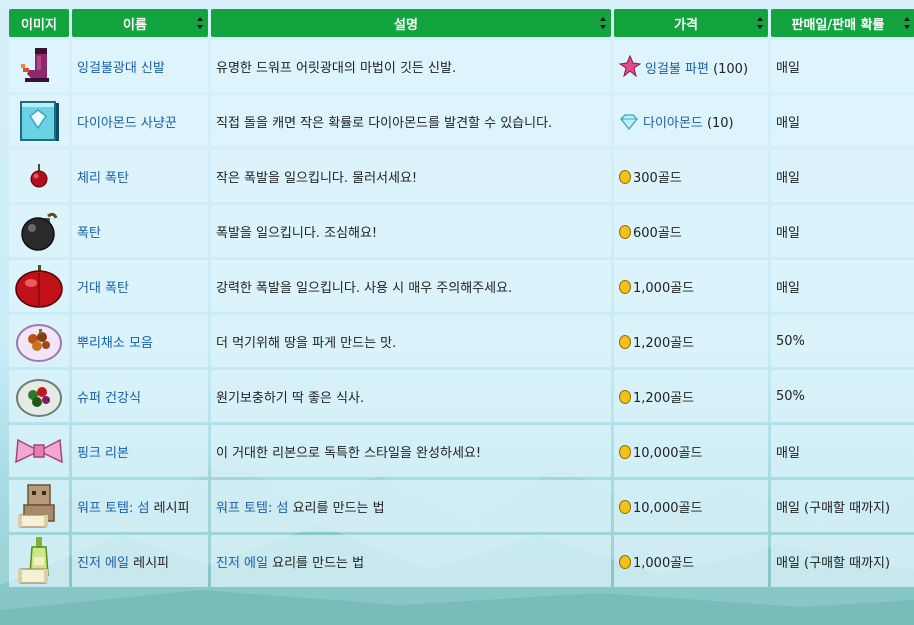 Image resolution: width=914 pixels, height=625 pixels. I want to click on price-text: (100), so click(728, 69).